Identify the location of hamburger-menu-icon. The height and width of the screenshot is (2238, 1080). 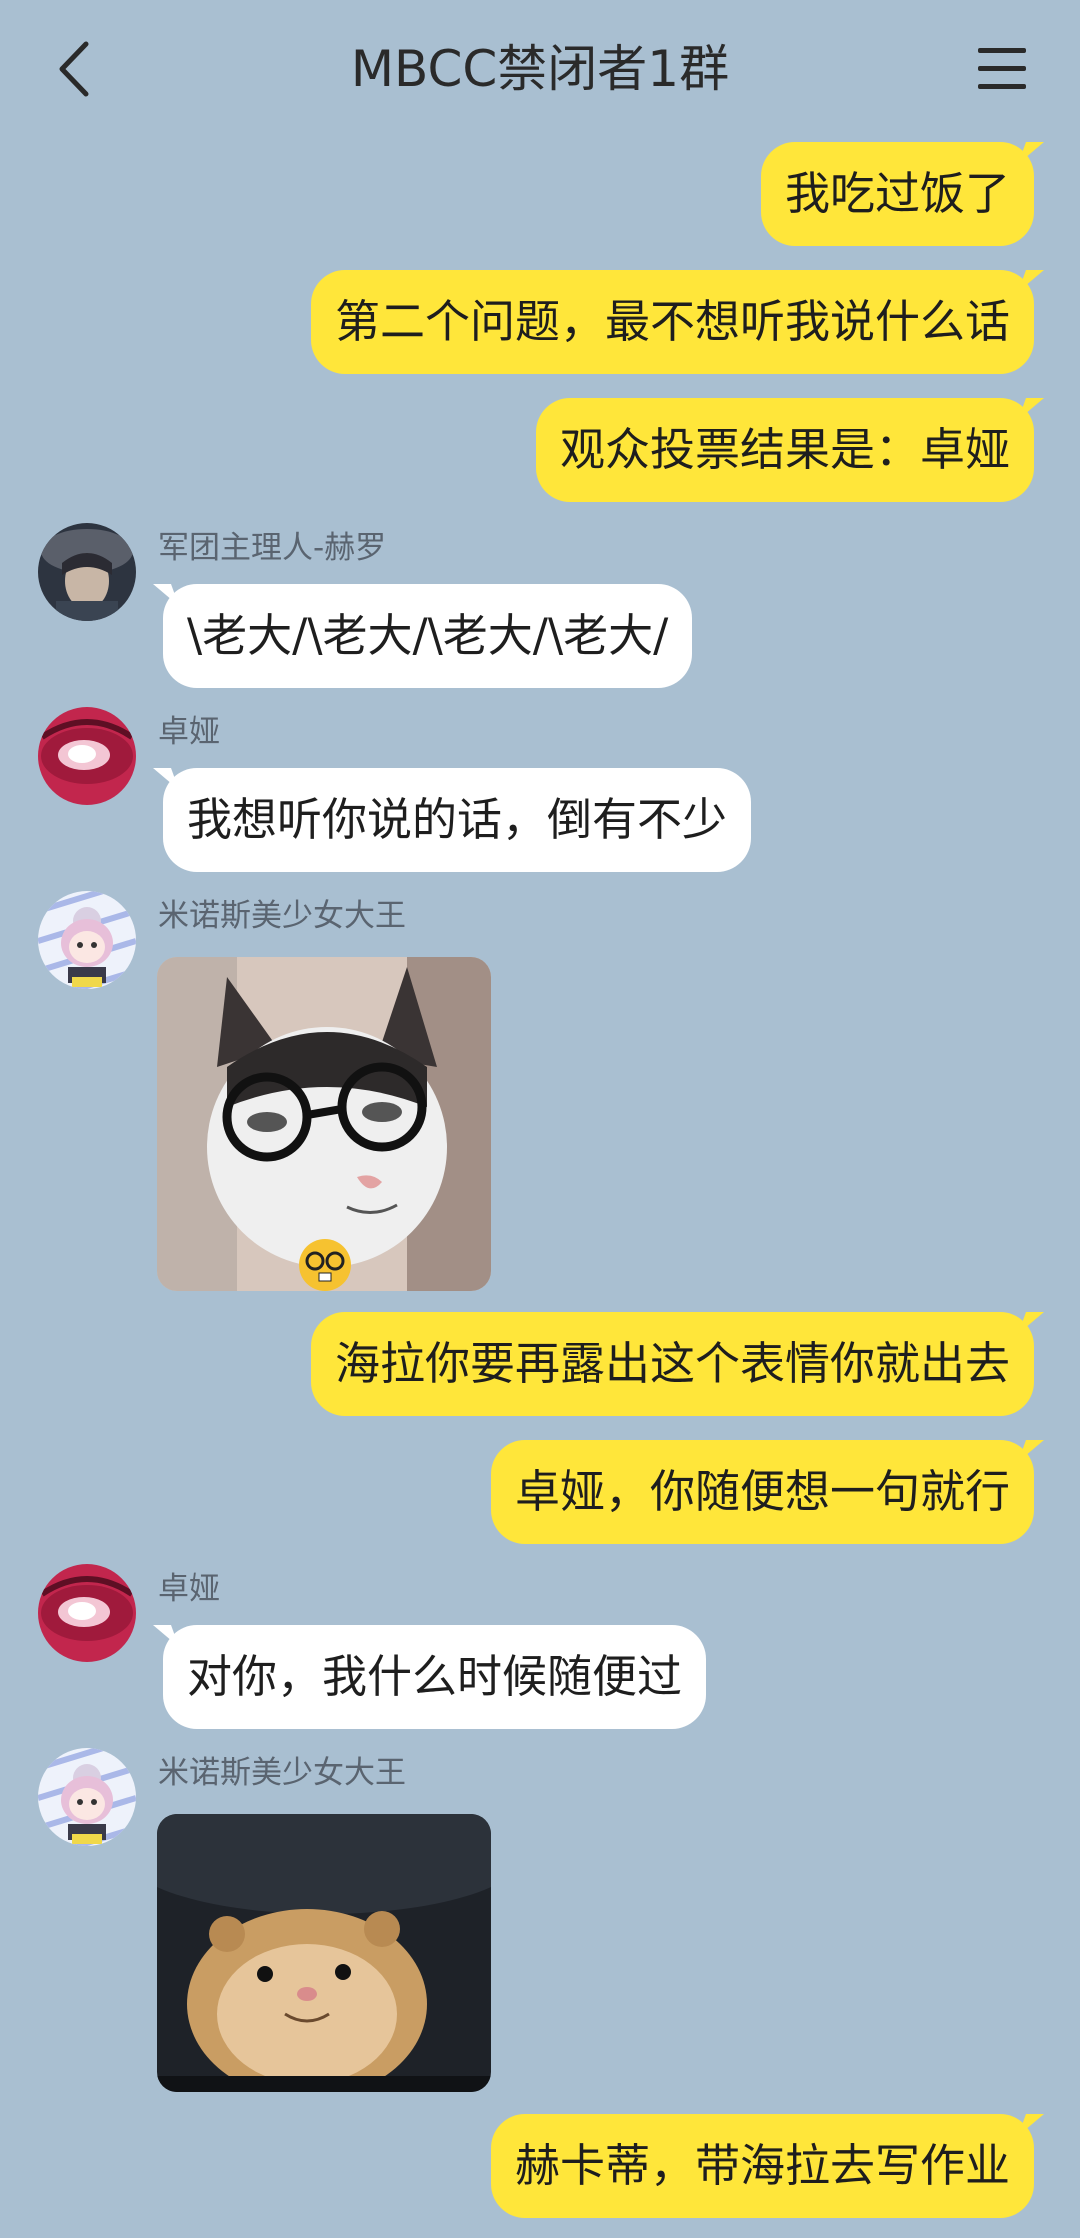
(1002, 68).